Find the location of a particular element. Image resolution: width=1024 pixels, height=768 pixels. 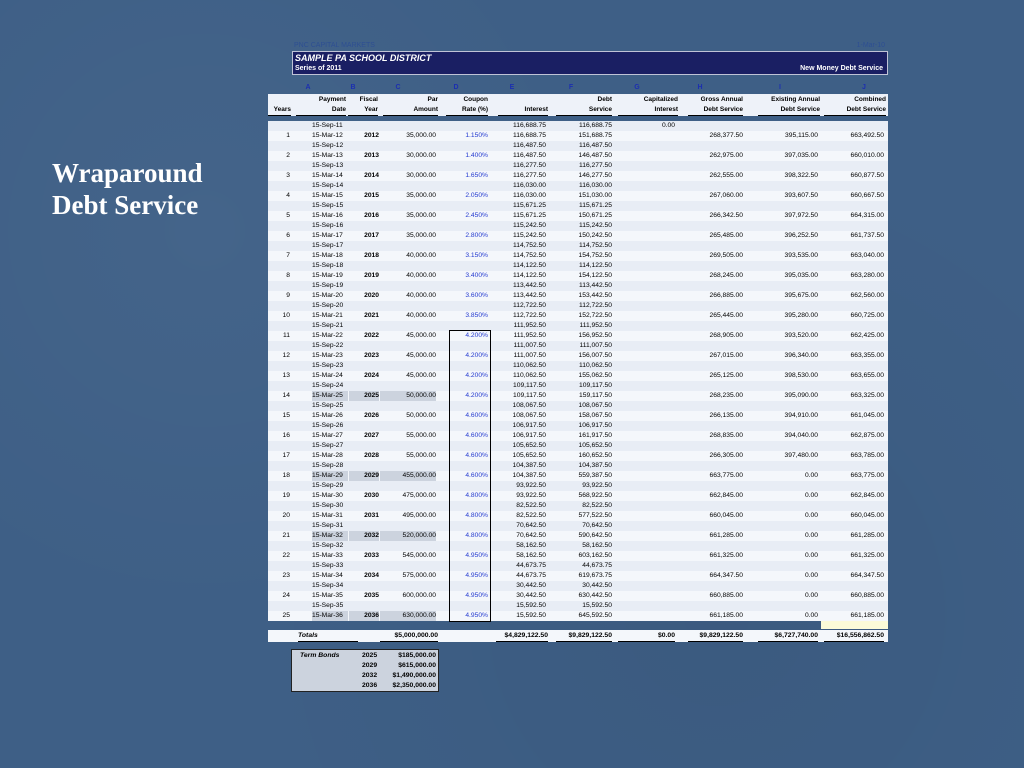

sheet-date: 1-Mar-10 is located at coordinates (870, 45).